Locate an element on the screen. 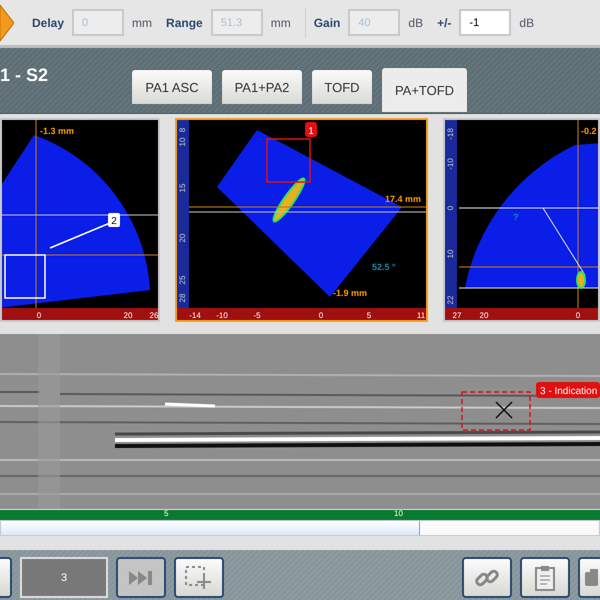  cursor-readout: -0.2 is located at coordinates (589, 131).